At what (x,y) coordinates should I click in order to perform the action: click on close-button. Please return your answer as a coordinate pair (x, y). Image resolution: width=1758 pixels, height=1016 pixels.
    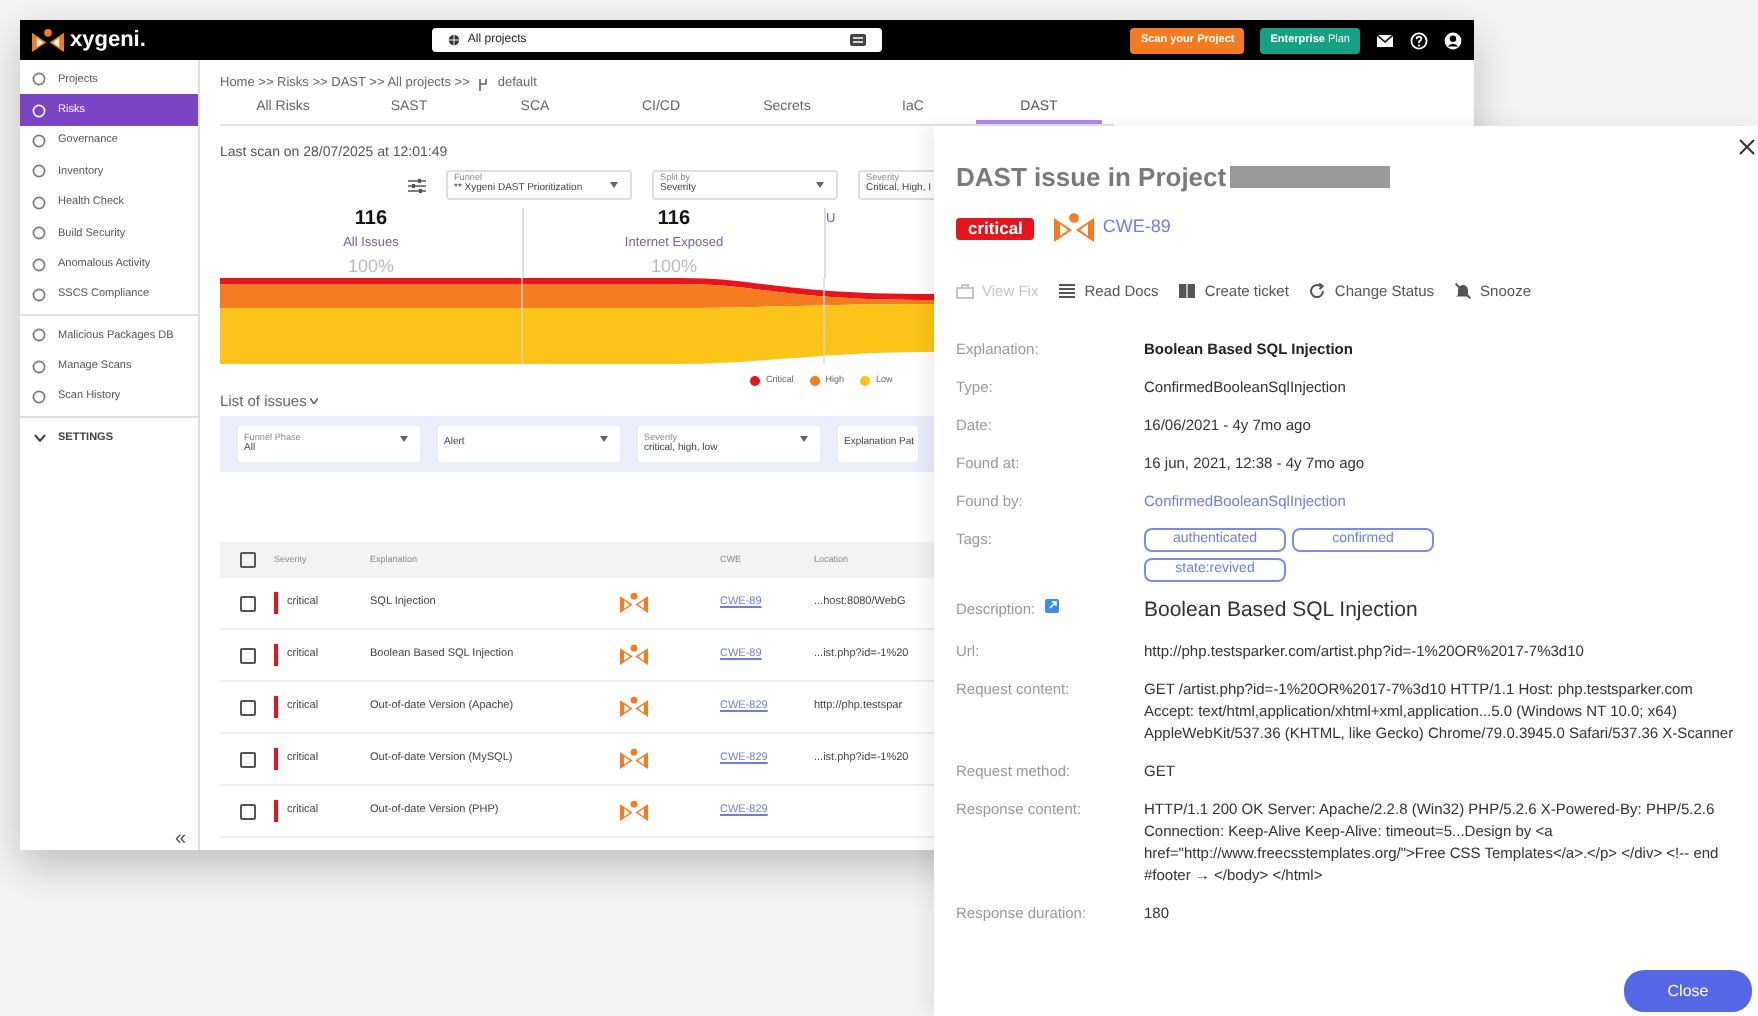
    Looking at the image, I should click on (1747, 147).